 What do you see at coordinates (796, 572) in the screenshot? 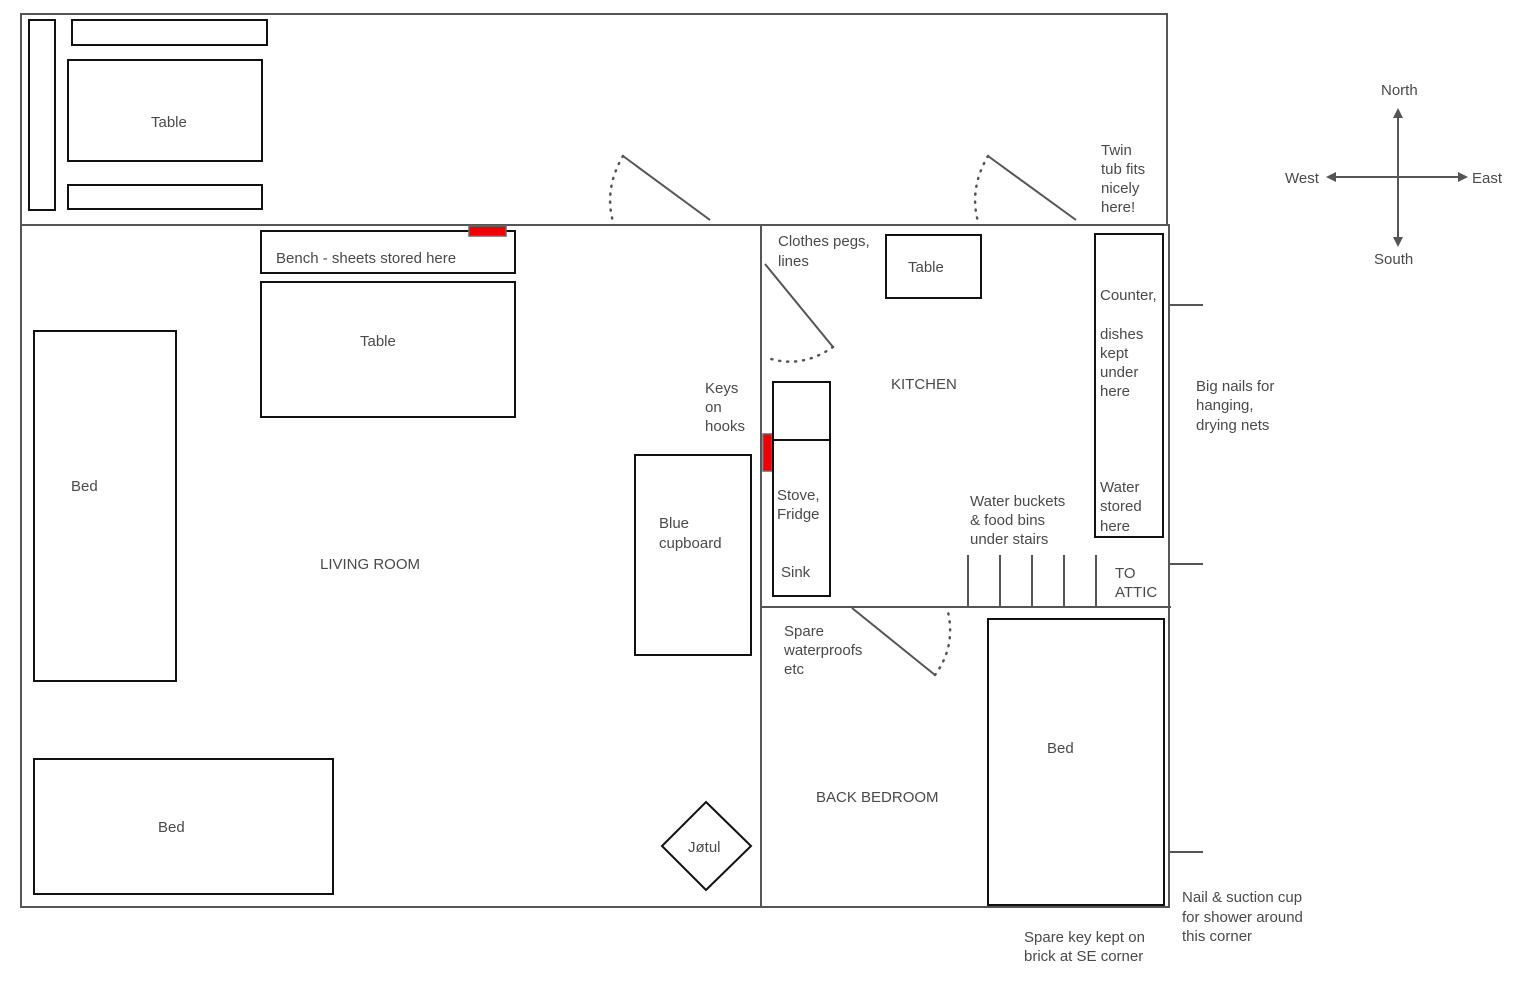
I see `sink-label: Sink` at bounding box center [796, 572].